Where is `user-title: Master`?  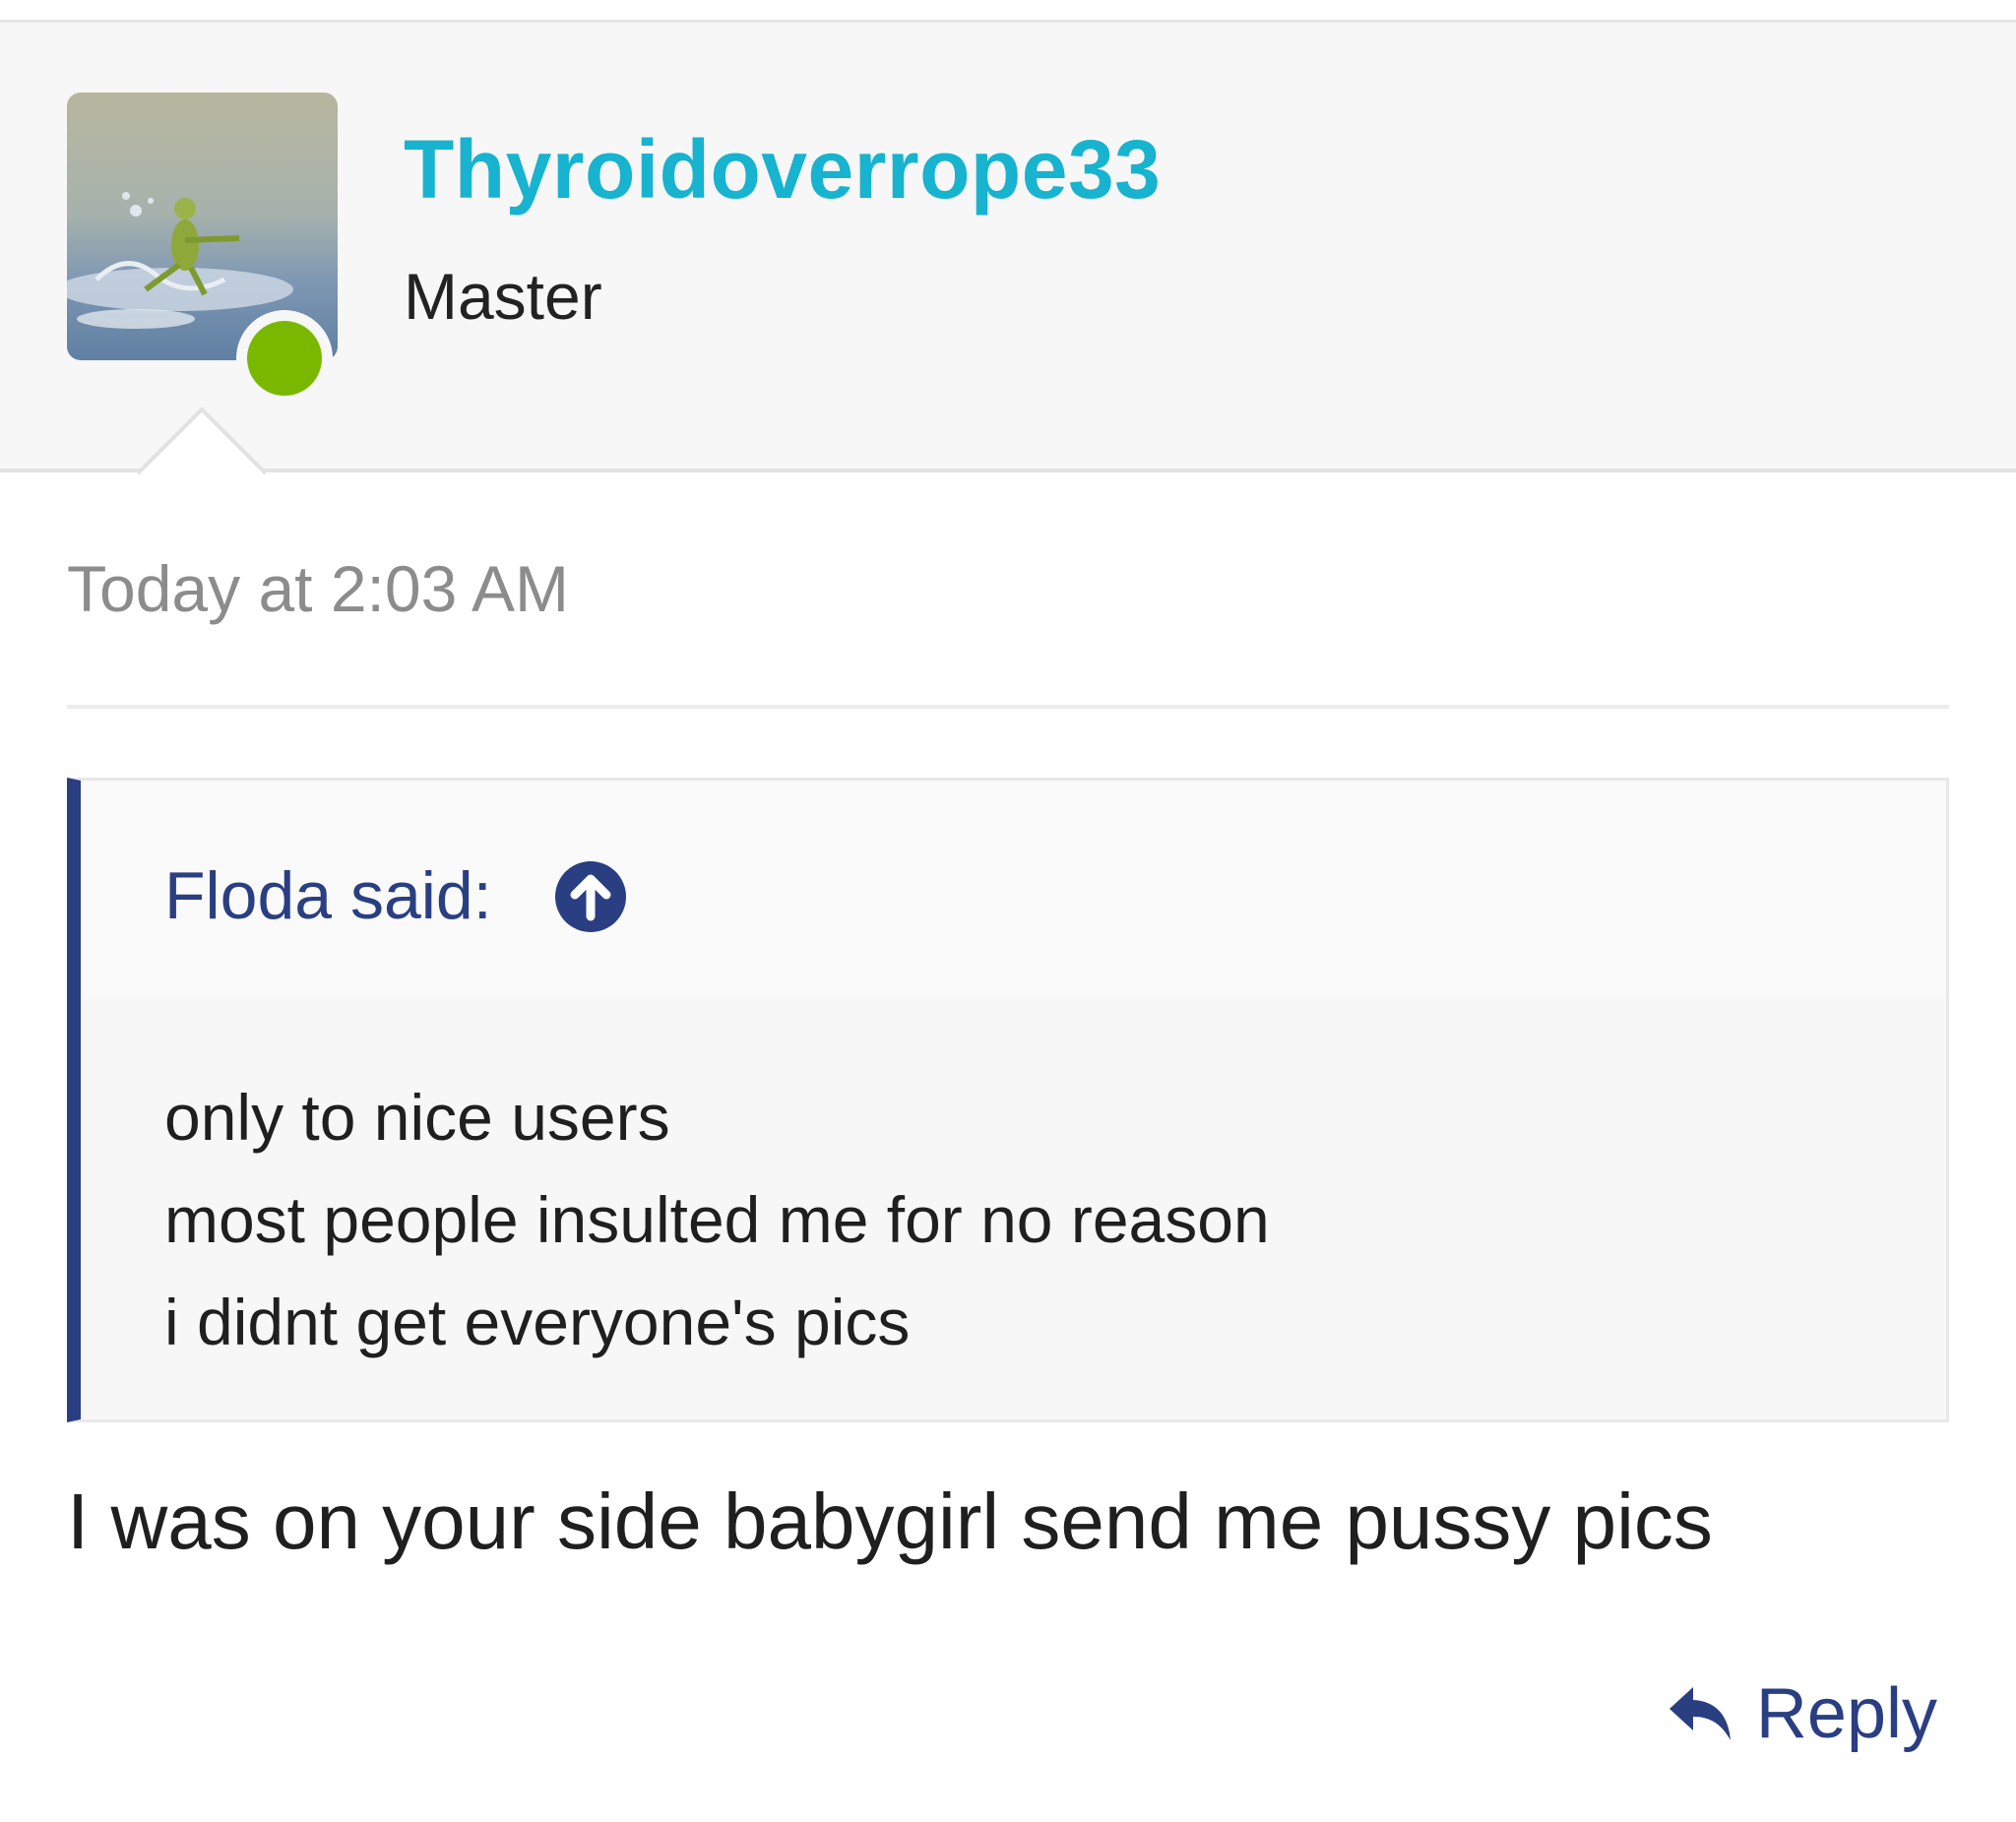 user-title: Master is located at coordinates (503, 297).